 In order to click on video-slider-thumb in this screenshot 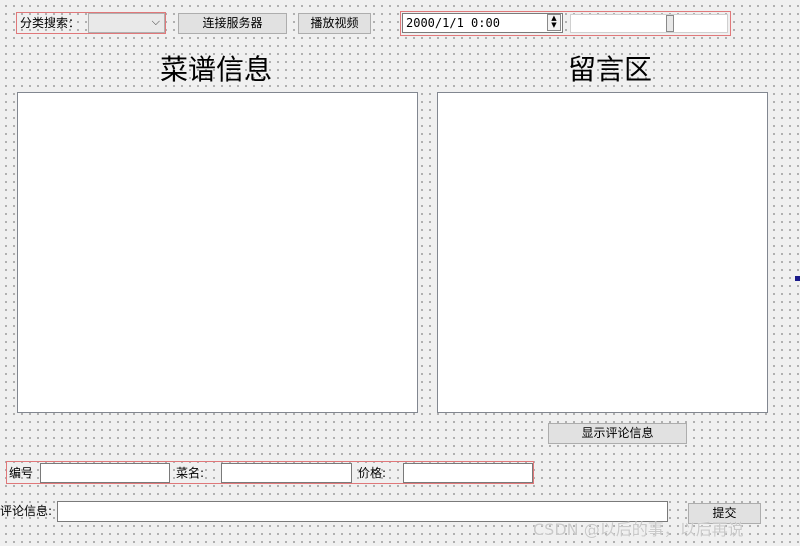, I will do `click(670, 23)`.